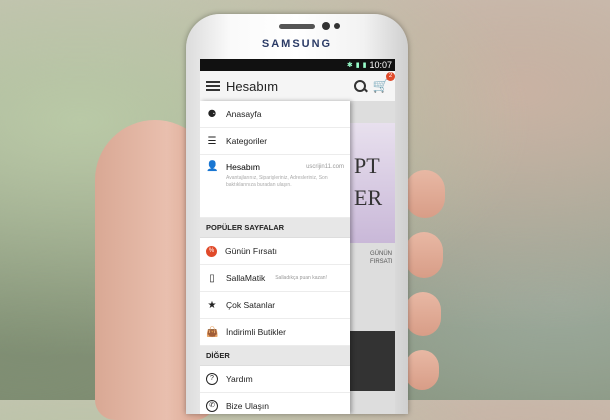 This screenshot has width=610, height=420. Describe the element at coordinates (301, 278) in the screenshot. I see `drawer-item-note: Salladıkça puan kazan!` at that location.